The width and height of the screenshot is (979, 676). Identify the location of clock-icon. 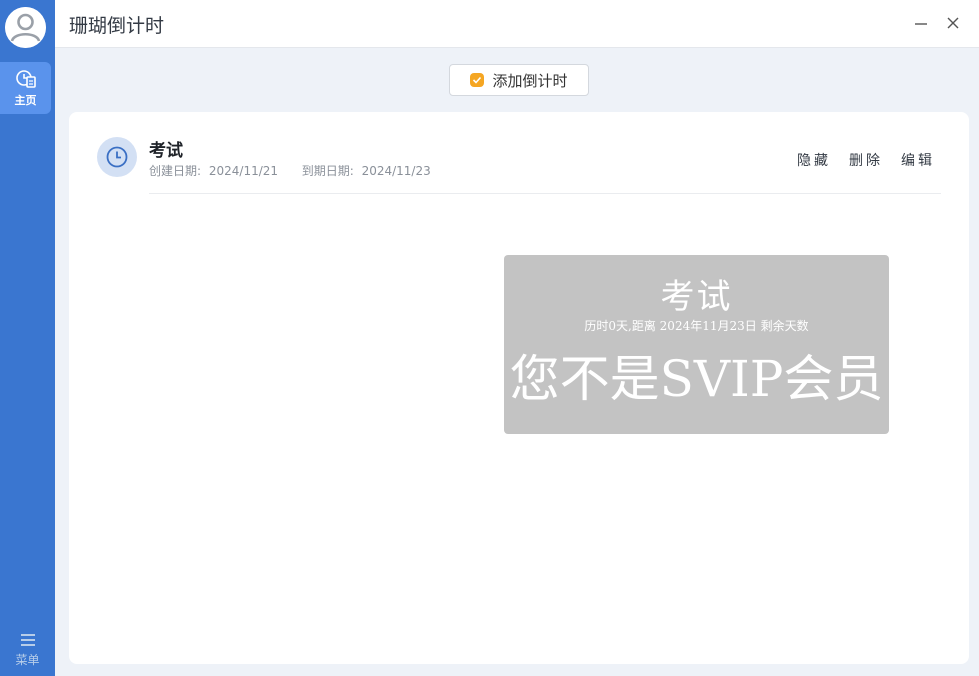
(117, 157).